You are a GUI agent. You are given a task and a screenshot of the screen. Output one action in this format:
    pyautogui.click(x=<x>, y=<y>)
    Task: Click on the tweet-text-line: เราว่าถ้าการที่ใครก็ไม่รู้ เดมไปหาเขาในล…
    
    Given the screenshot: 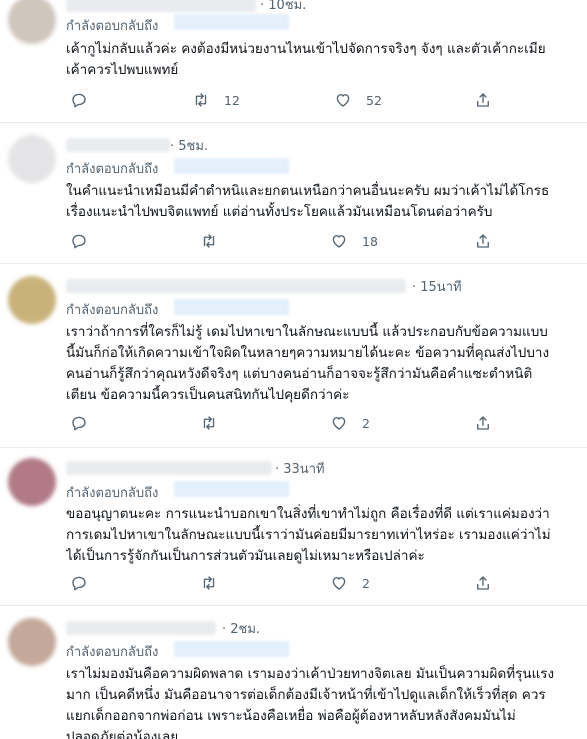 What is the action you would take?
    pyautogui.click(x=307, y=332)
    